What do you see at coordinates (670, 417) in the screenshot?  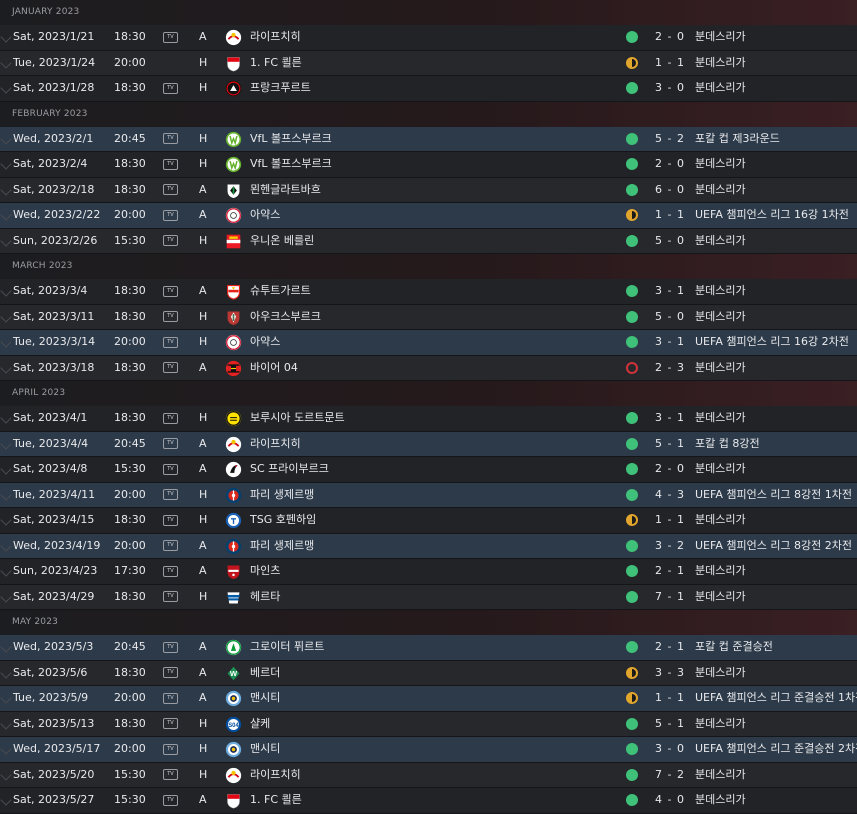 I see `match-score: 3 - 1` at bounding box center [670, 417].